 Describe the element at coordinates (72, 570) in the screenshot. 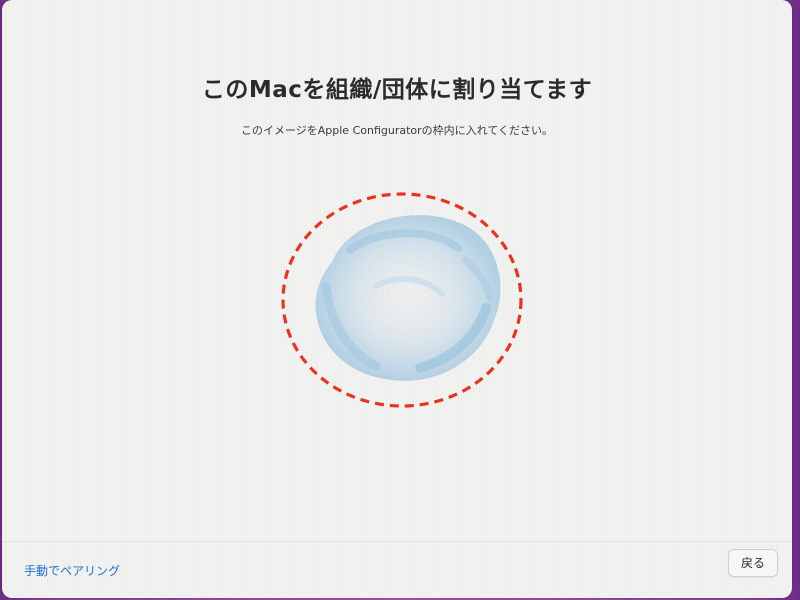

I see `manual-pairing-link: 手動でペアリング` at that location.